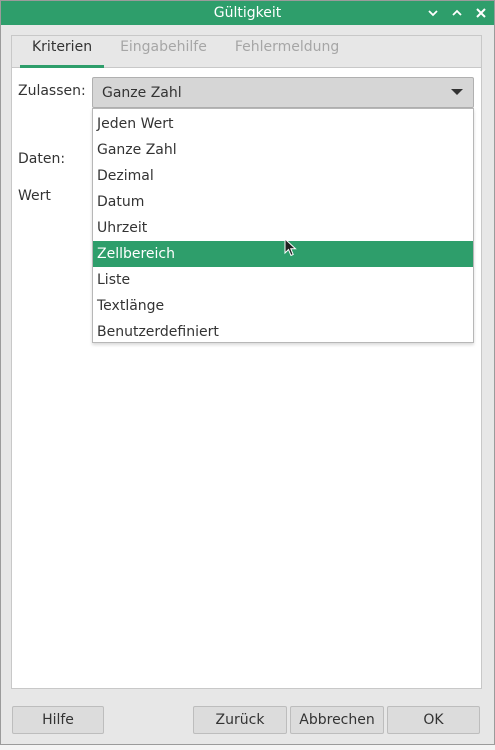 The width and height of the screenshot is (495, 750). I want to click on allow-label: Zulassen:, so click(52, 91).